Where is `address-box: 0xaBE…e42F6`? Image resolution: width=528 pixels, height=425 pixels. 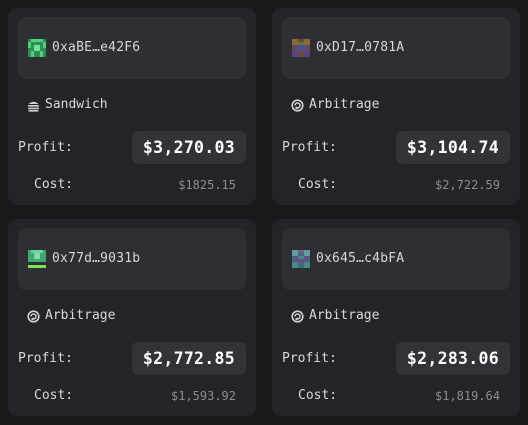 address-box: 0xaBE…e42F6 is located at coordinates (132, 48).